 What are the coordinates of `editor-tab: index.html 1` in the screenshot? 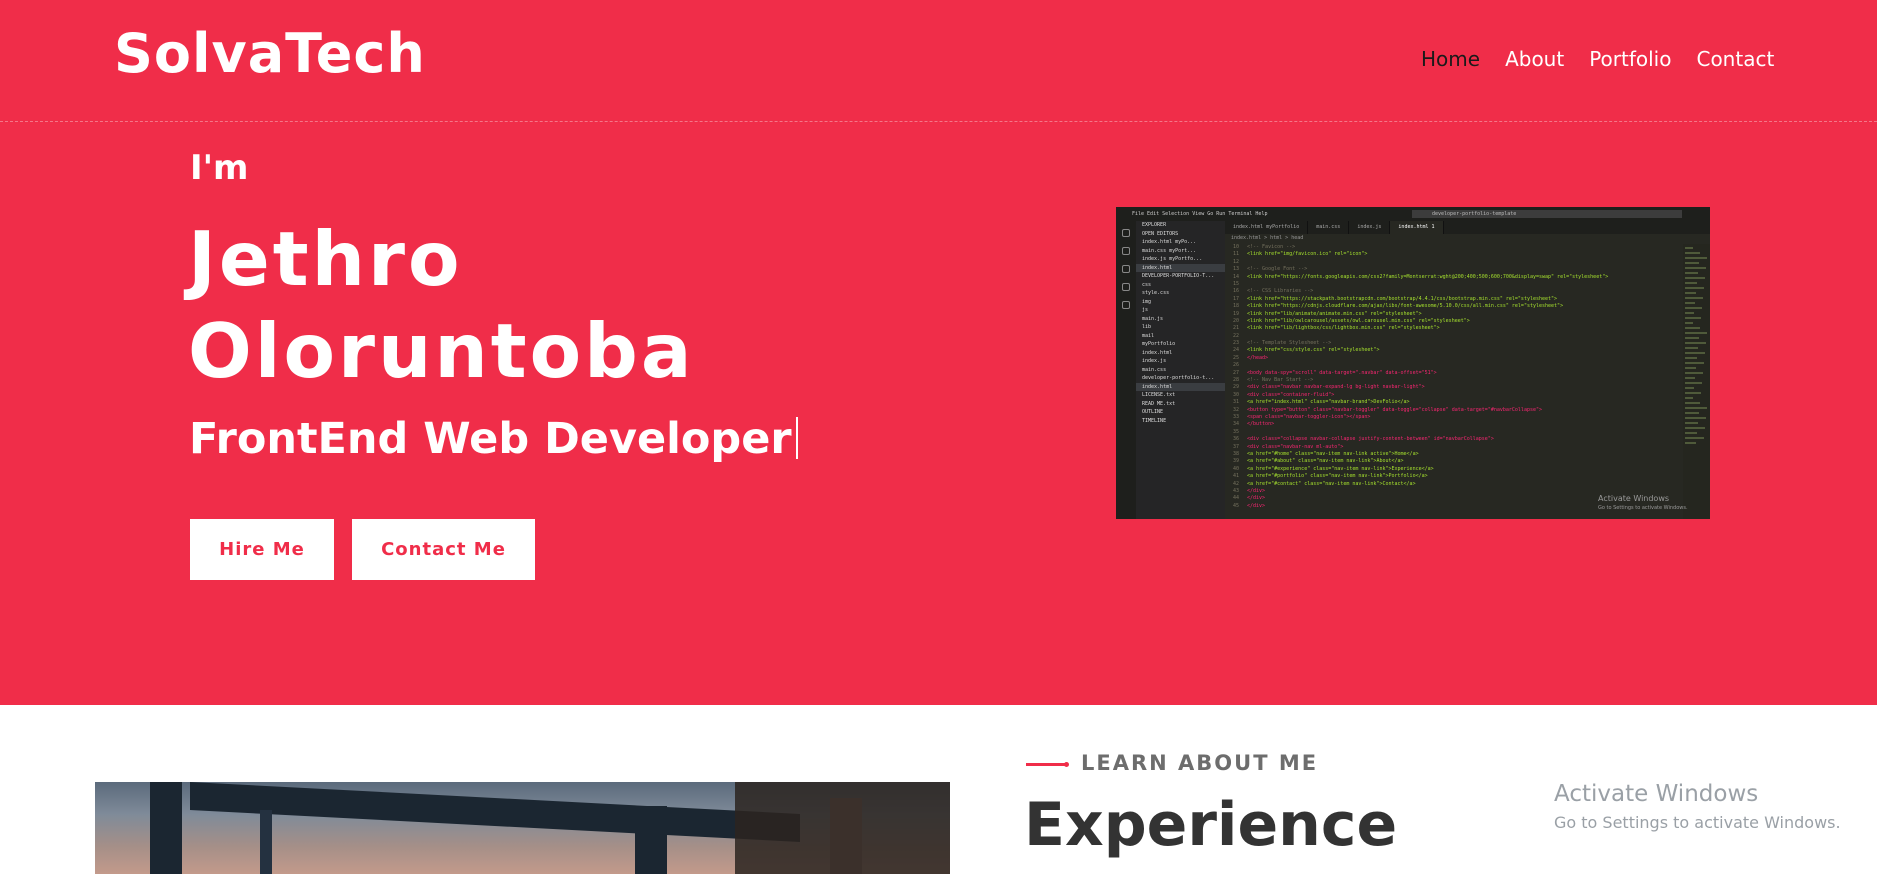 It's located at (1417, 227).